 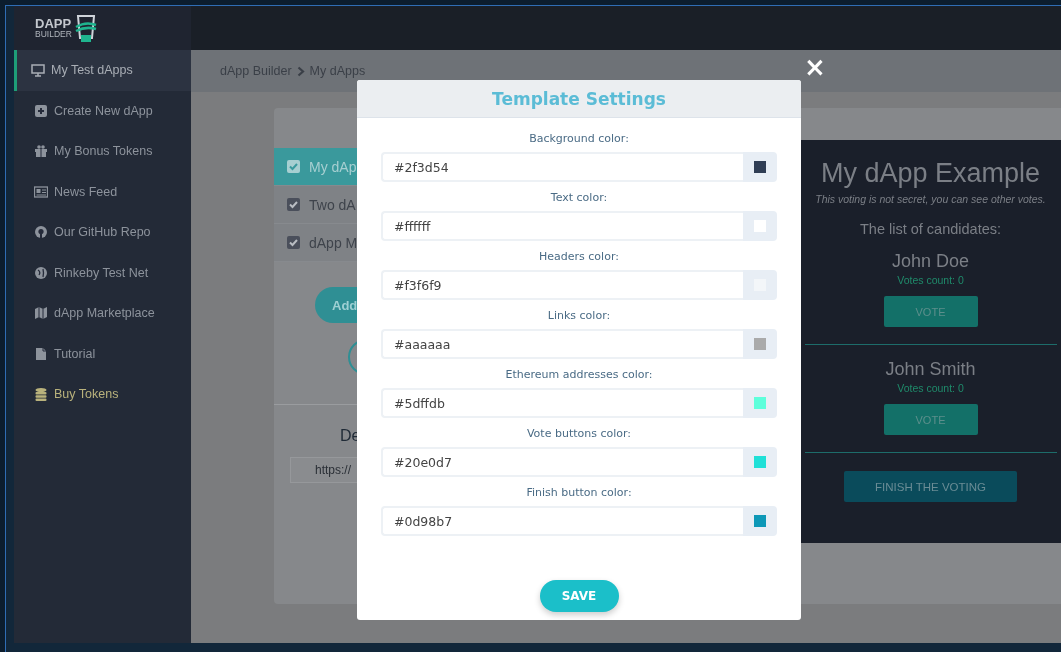 I want to click on chevron-icon, so click(x=300, y=71).